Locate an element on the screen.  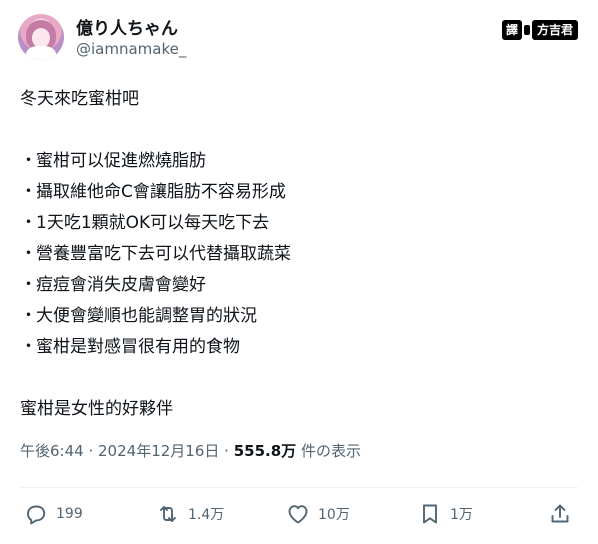
like-button: 10万 is located at coordinates (318, 514).